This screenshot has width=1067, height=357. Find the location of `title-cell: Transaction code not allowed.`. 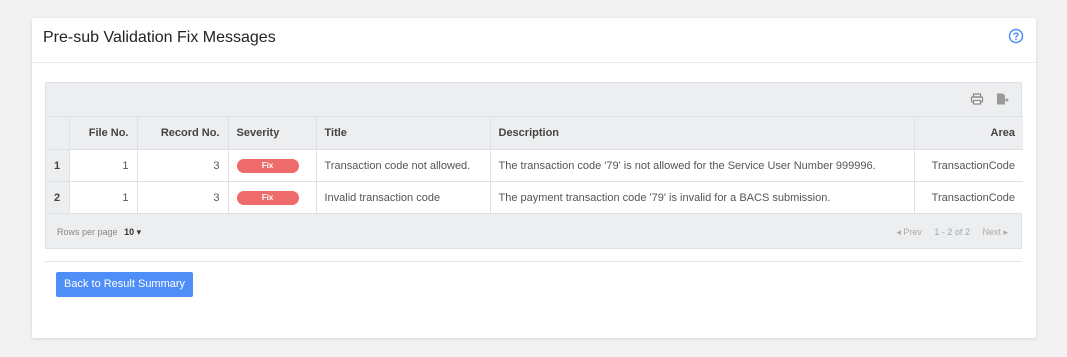

title-cell: Transaction code not allowed. is located at coordinates (403, 165).